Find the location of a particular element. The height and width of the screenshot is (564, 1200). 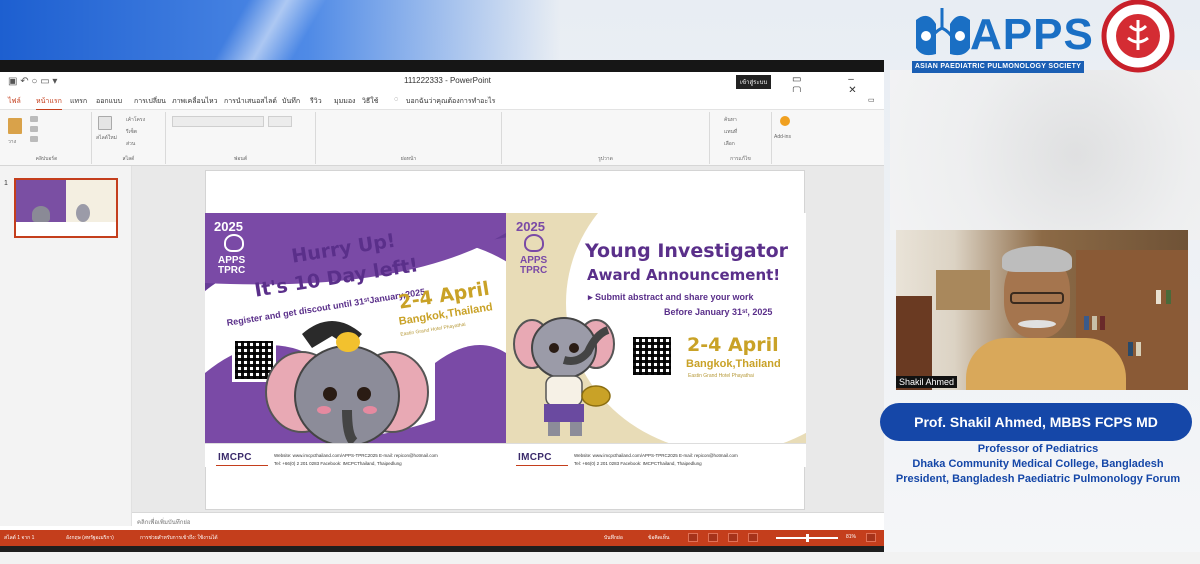

comments-toggle: ข้อคิดเห็น is located at coordinates (658, 538).